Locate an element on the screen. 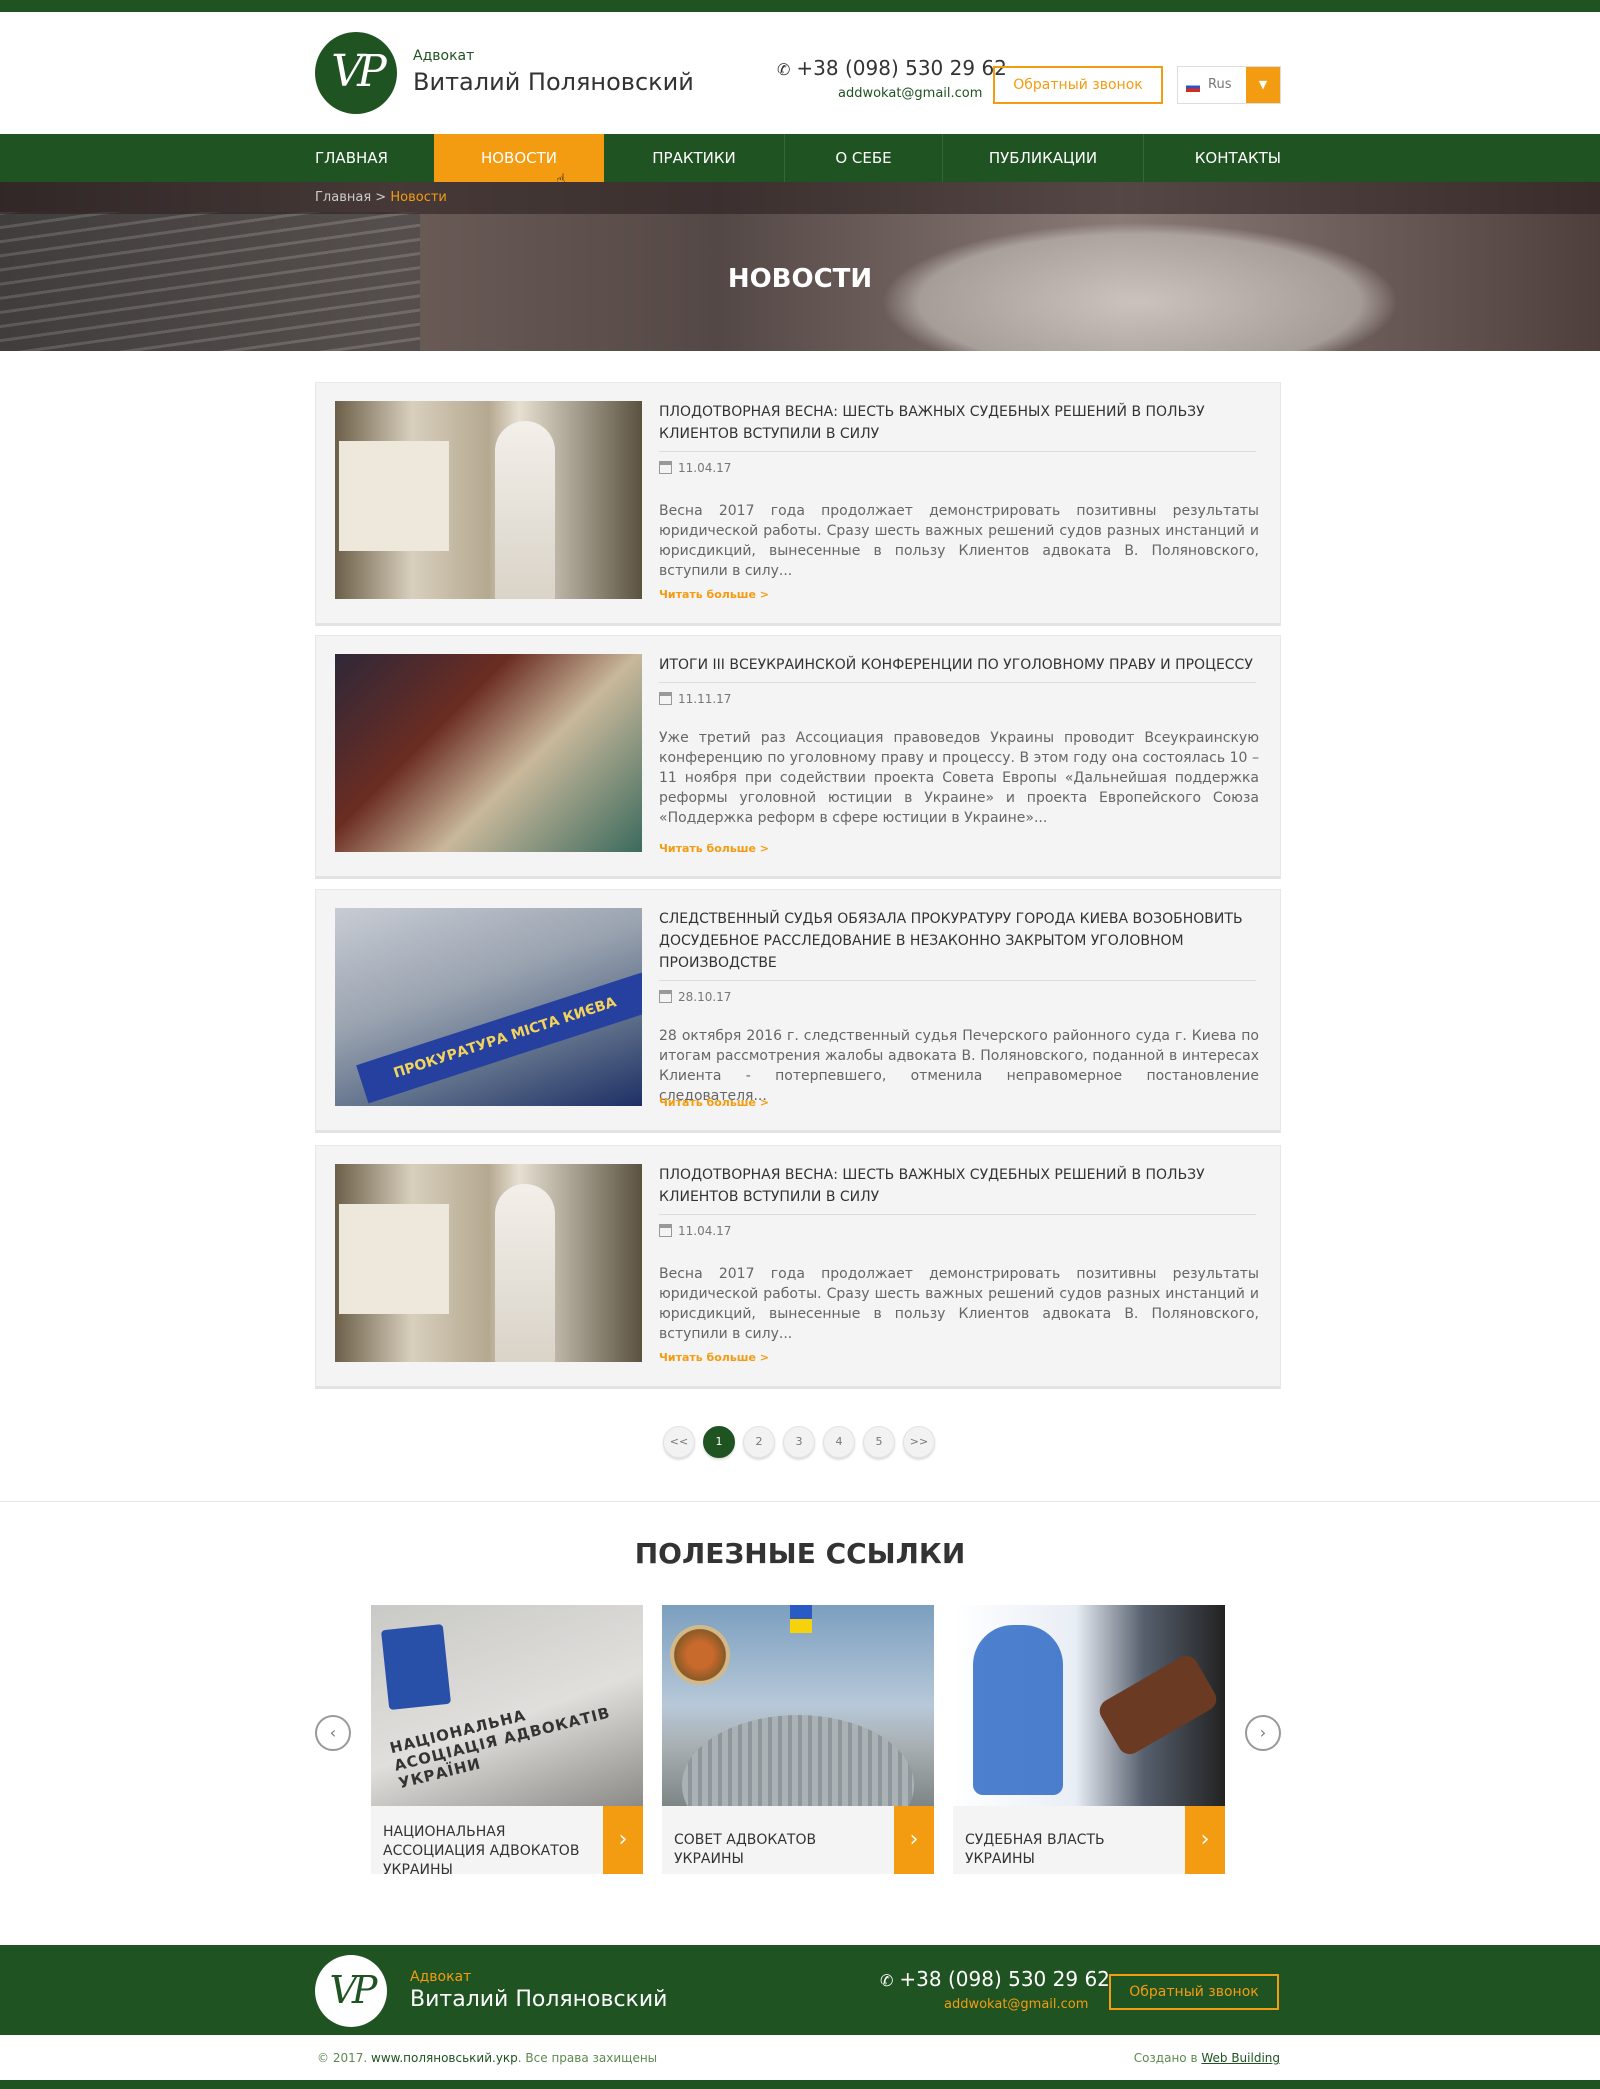 This screenshot has height=2089, width=1600. useful-link-card: СОВЕТ АДВОКАТОВ УКРАИНЫ › is located at coordinates (798, 1739).